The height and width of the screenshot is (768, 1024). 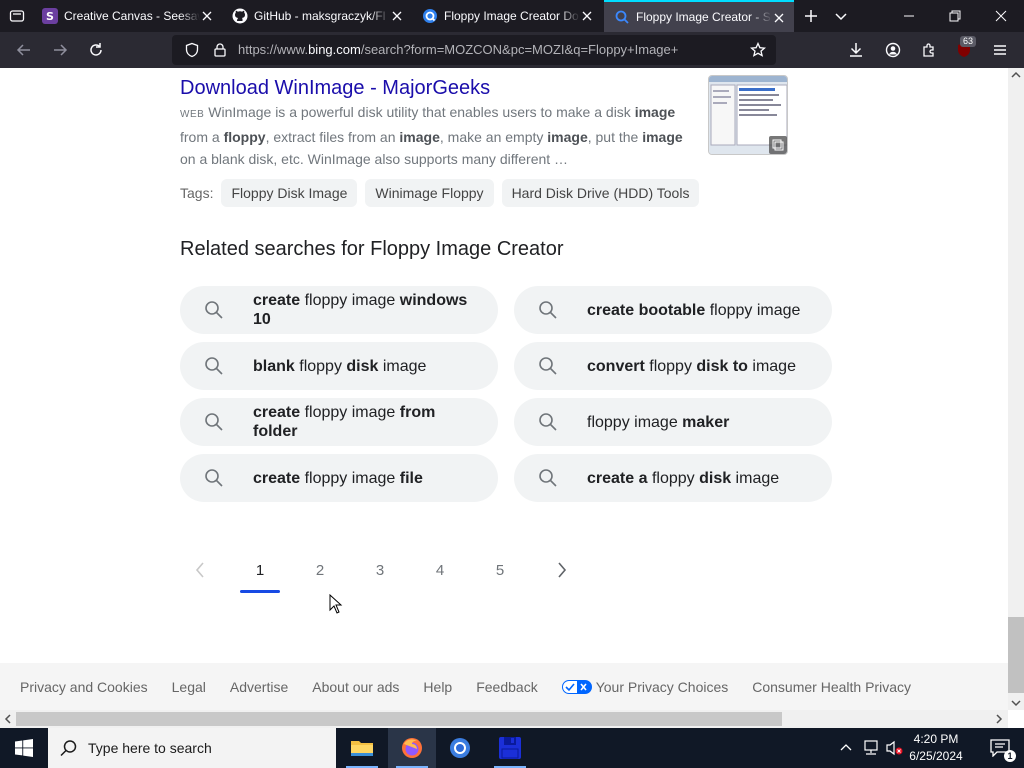 I want to click on account-button, so click(x=893, y=50).